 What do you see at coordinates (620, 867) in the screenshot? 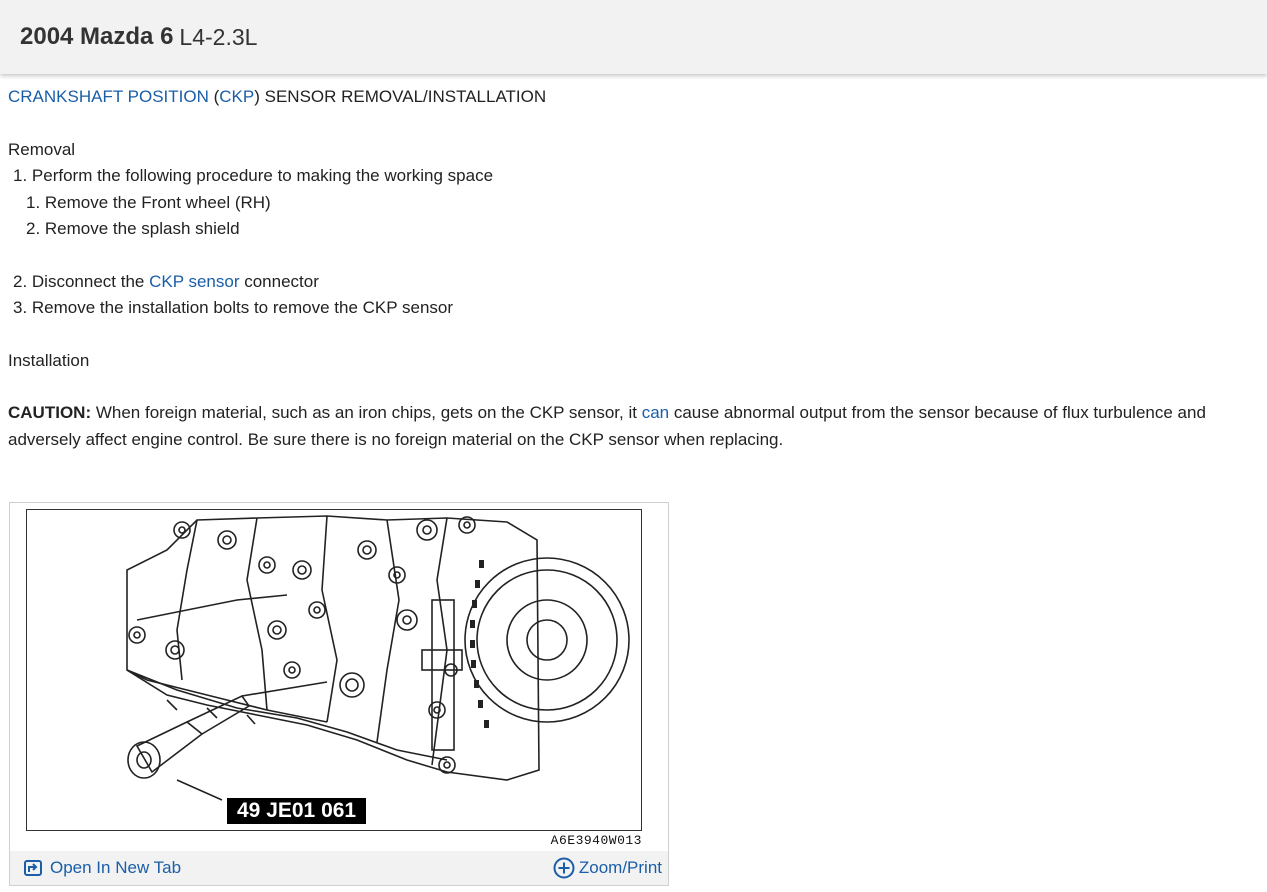
I see `zoom-print-label: Zoom/Print` at bounding box center [620, 867].